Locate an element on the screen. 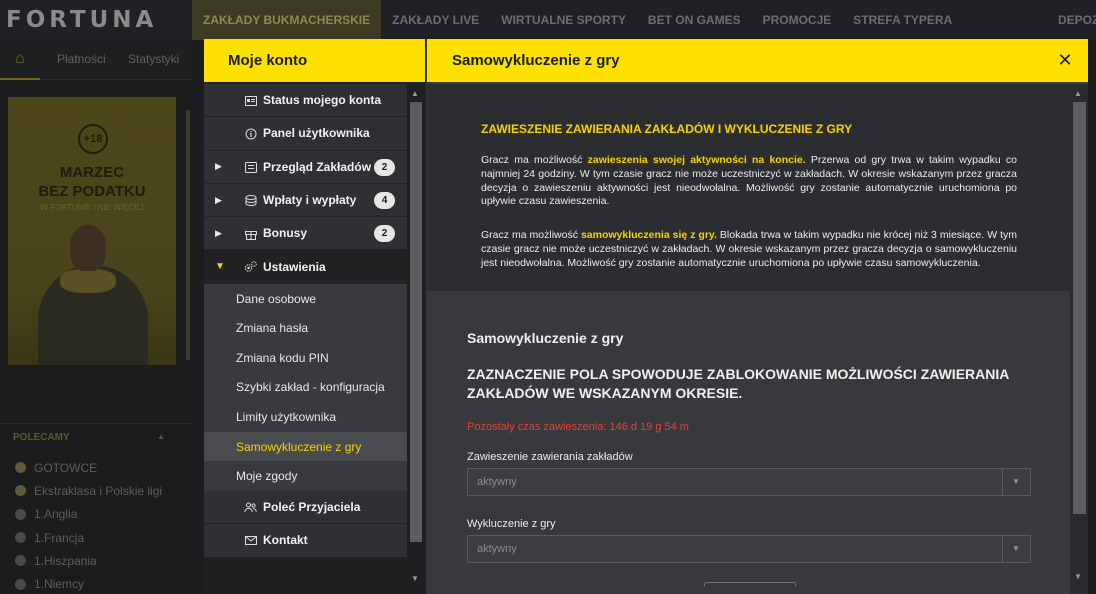  tab-platnosci: Płatności is located at coordinates (81, 59).